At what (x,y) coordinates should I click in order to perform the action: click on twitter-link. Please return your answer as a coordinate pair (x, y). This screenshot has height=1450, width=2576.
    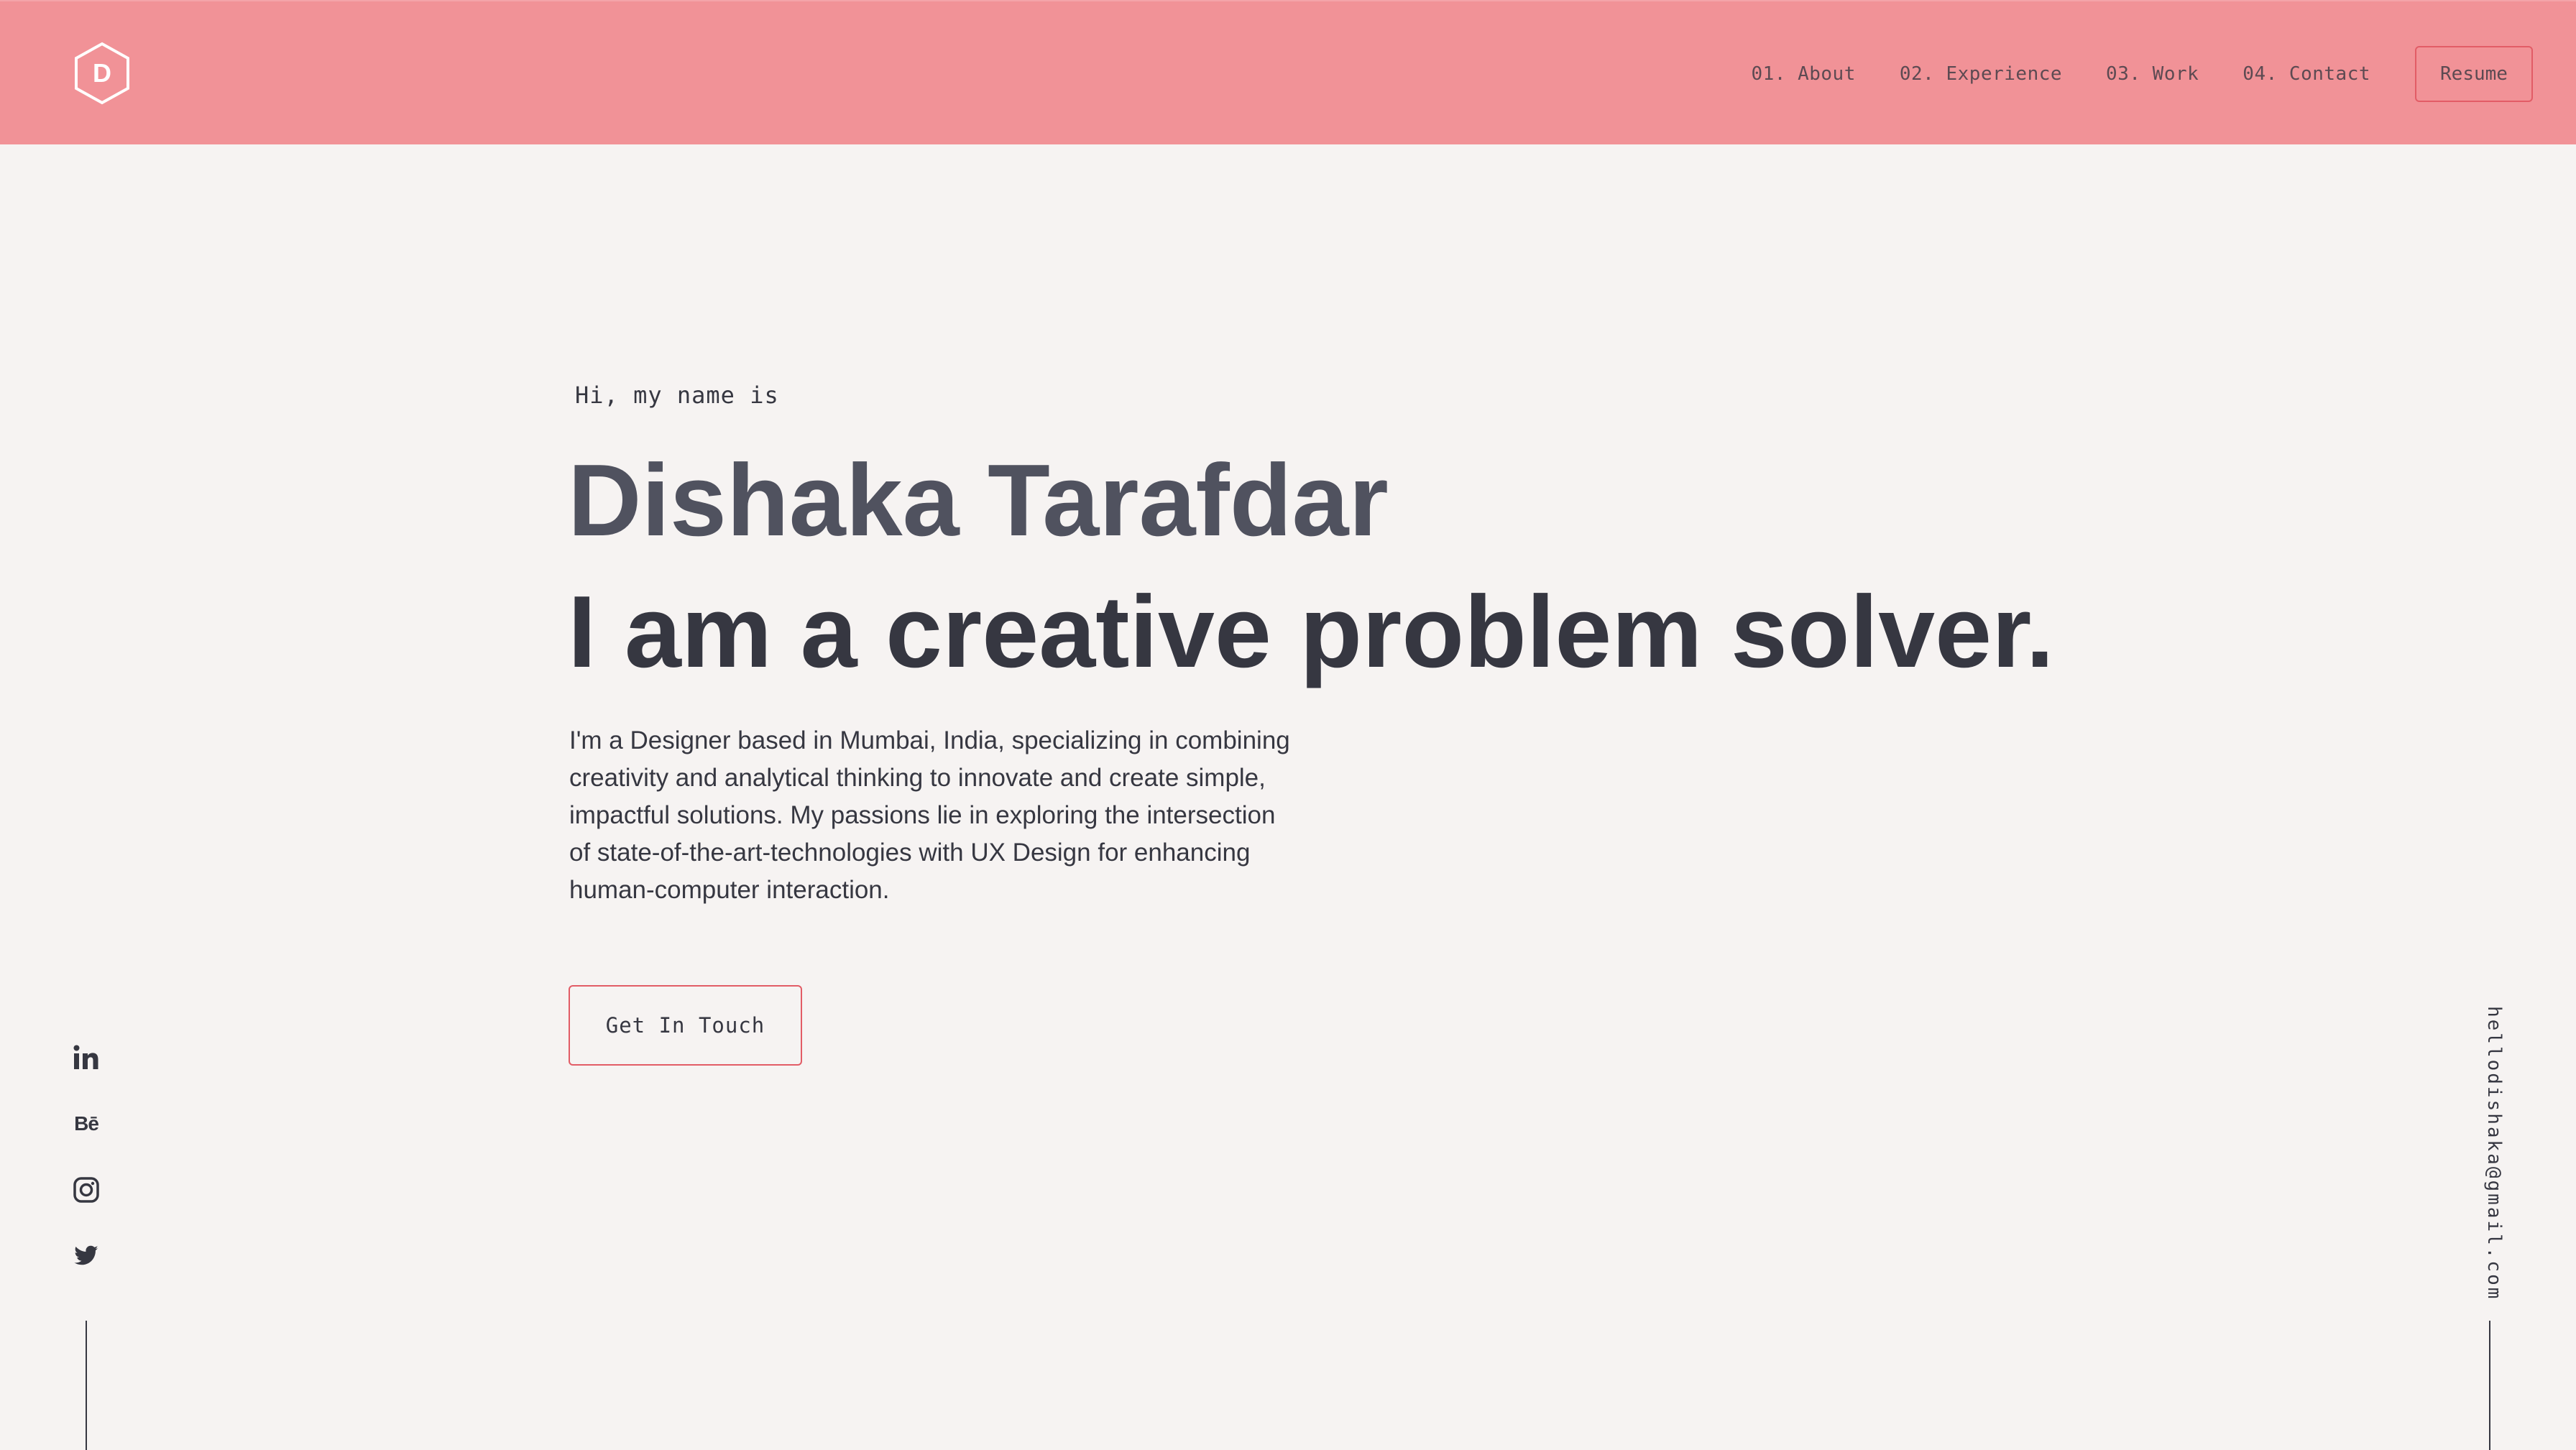
    Looking at the image, I should click on (86, 1256).